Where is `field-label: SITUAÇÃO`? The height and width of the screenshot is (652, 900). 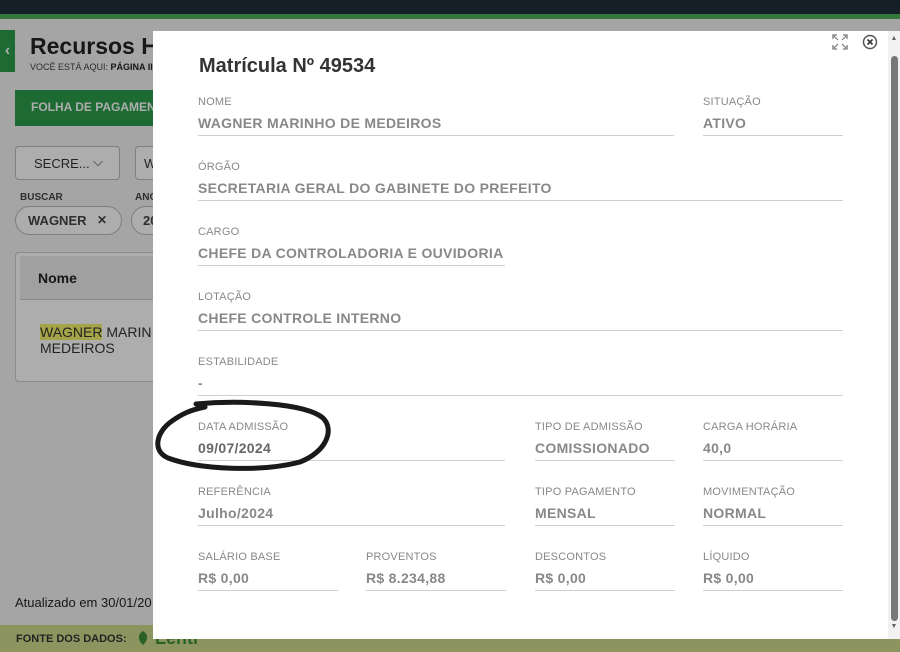
field-label: SITUAÇÃO is located at coordinates (732, 102).